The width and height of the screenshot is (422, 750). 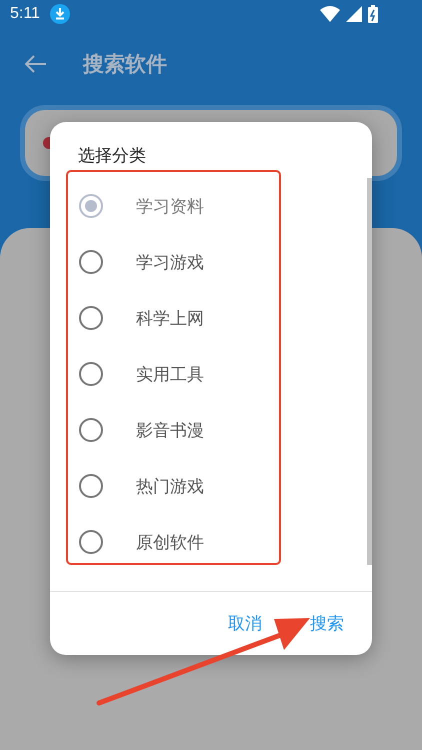 What do you see at coordinates (173, 318) in the screenshot?
I see `category-option: 科学上网` at bounding box center [173, 318].